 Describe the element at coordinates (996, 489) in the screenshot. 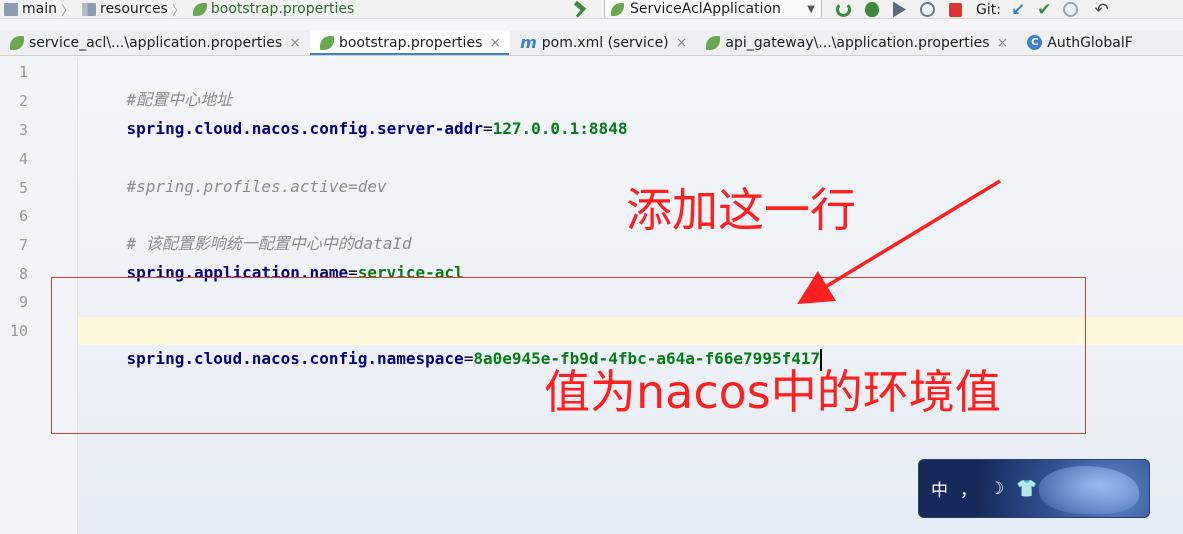

I see `moon-icon: ☽` at that location.